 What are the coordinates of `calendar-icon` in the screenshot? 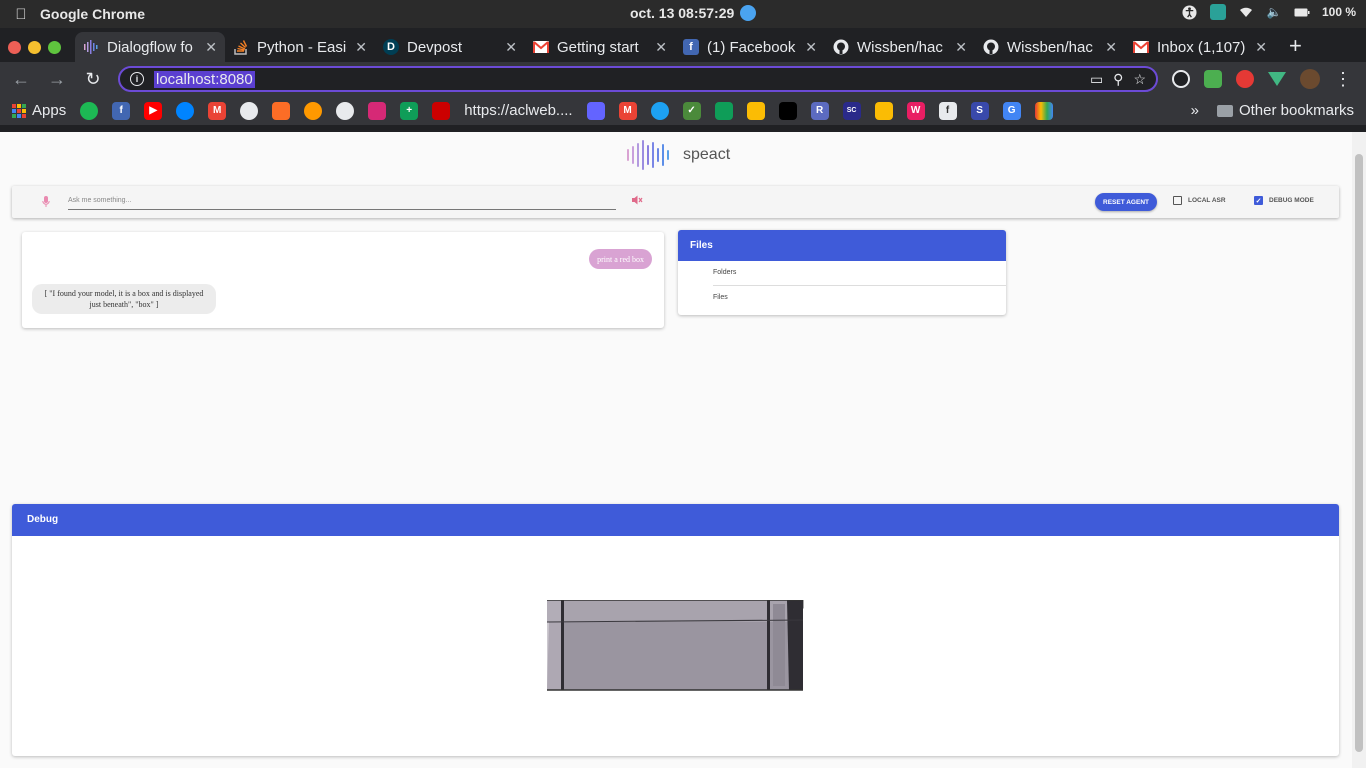 It's located at (723, 110).